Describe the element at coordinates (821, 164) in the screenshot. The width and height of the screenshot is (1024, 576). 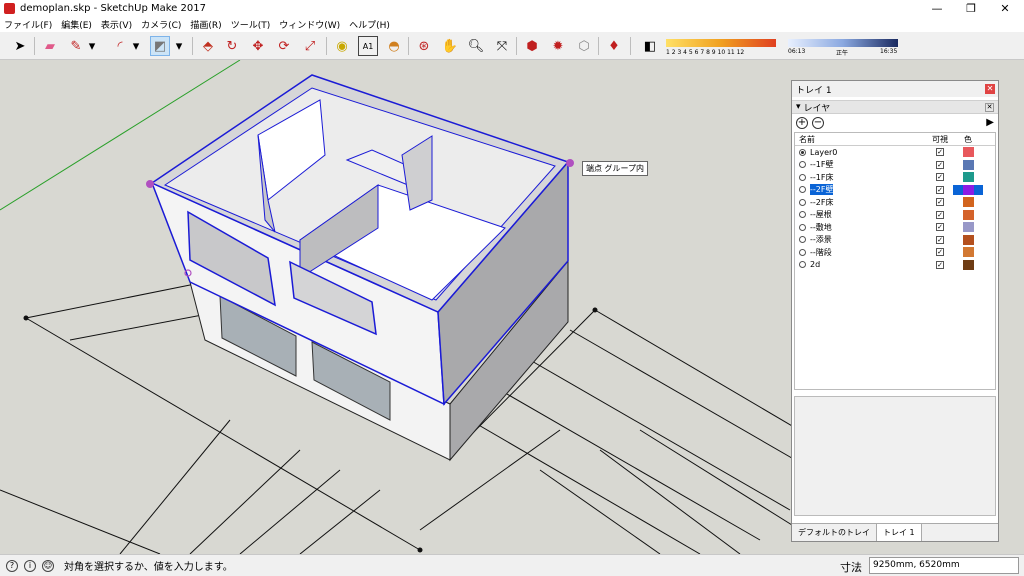
I see `layer-name: --1F壁` at that location.